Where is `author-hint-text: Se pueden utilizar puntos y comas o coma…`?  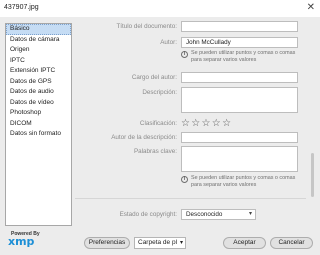
author-hint-text: Se pueden utilizar puntos y comas o coma… is located at coordinates (243, 56).